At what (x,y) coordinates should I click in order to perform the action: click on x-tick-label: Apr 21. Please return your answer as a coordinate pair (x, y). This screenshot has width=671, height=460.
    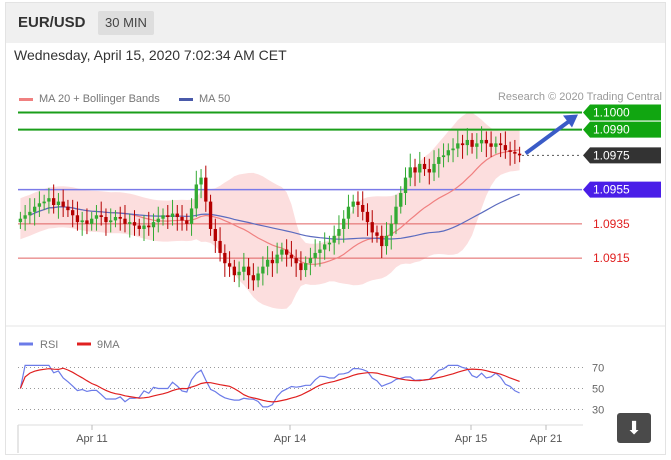
    Looking at the image, I should click on (546, 439).